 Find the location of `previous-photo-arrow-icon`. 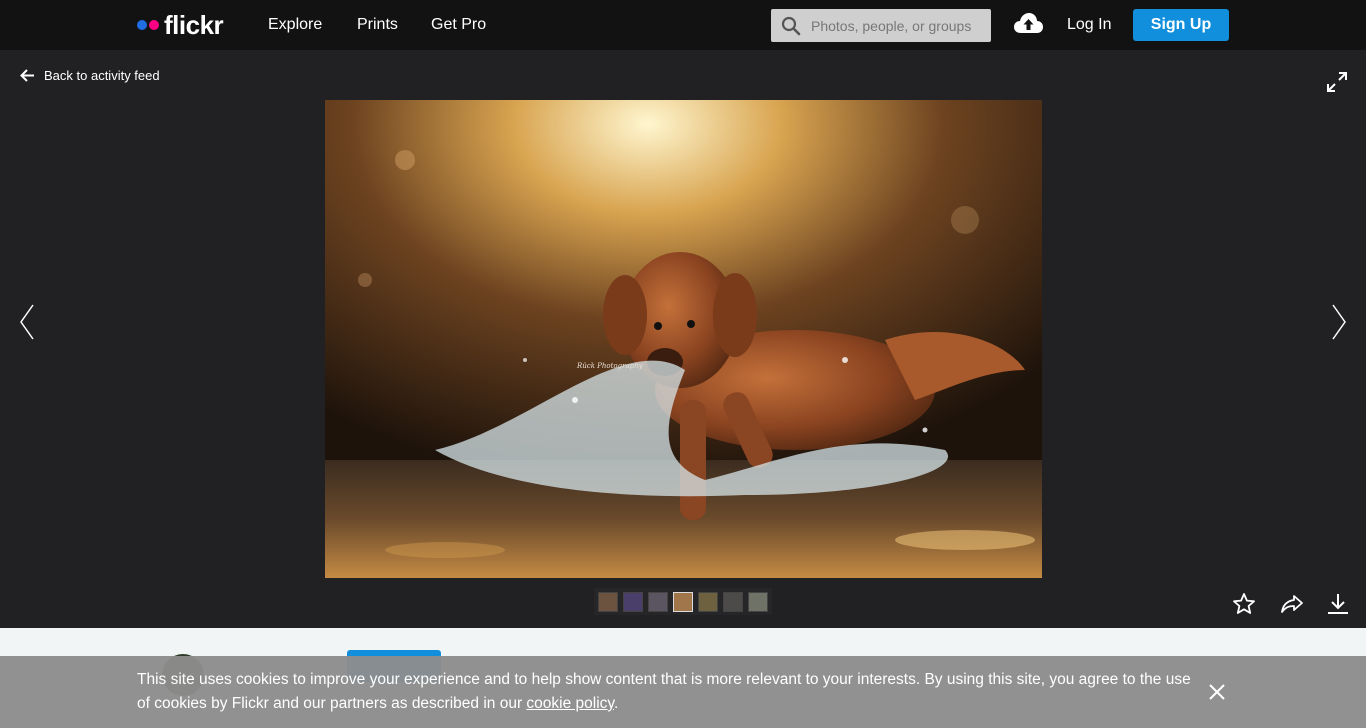

previous-photo-arrow-icon is located at coordinates (27, 324).